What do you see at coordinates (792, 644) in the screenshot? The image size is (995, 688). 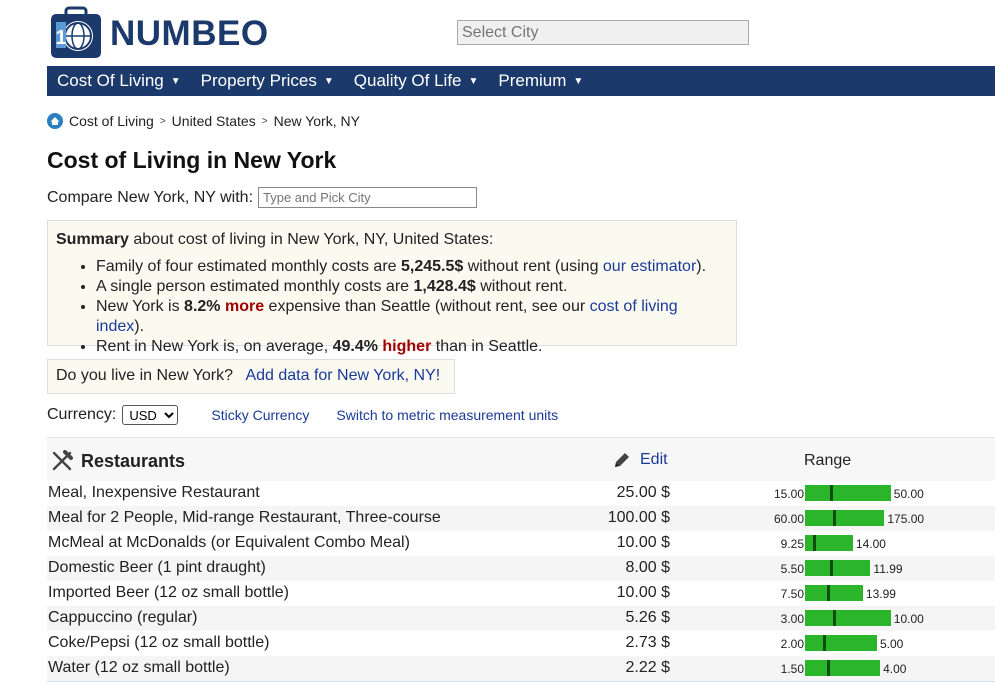 I see `range-low: 2.00` at bounding box center [792, 644].